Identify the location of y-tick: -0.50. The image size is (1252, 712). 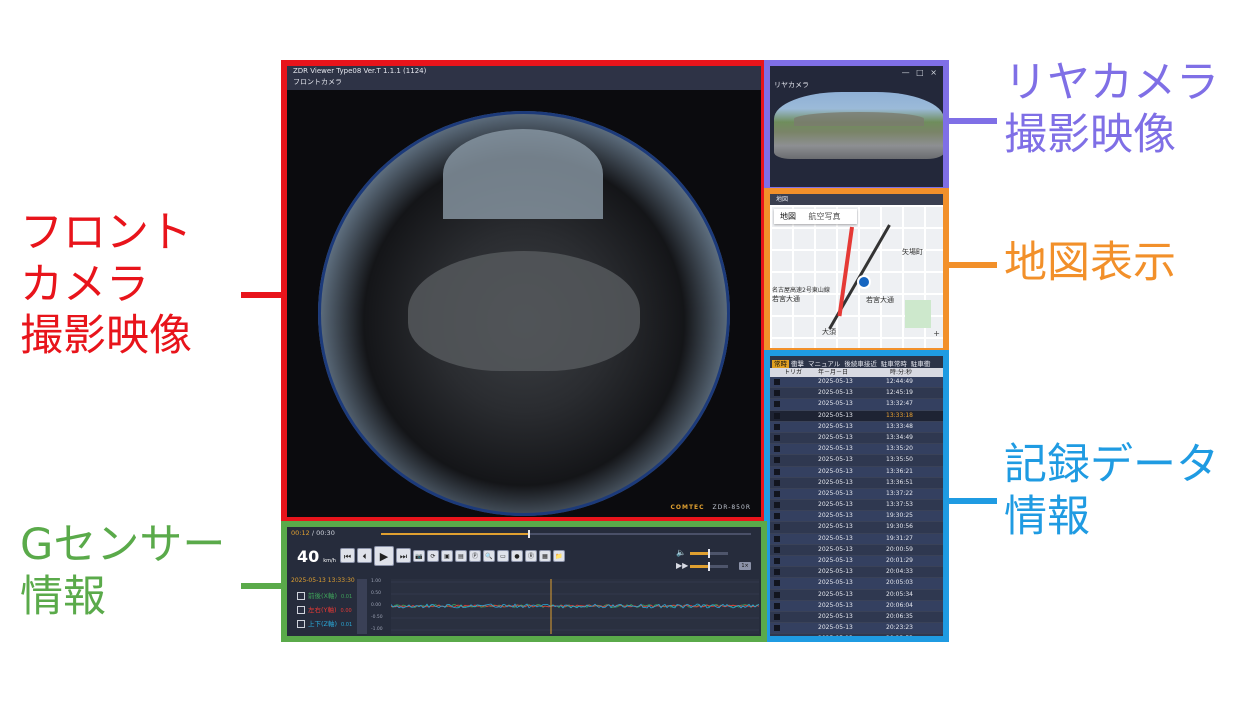
(377, 617).